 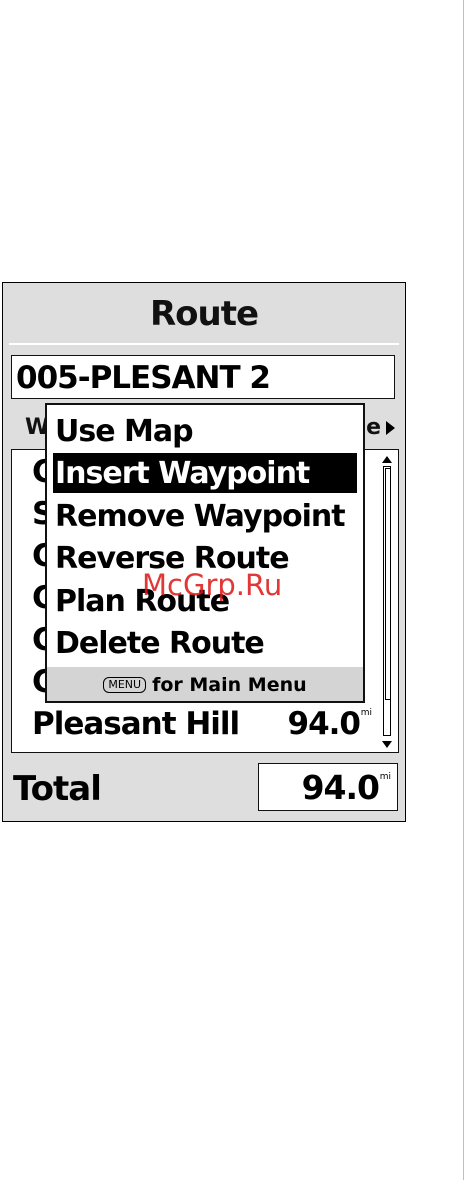 I want to click on menu-item-label: Remove Waypoint, so click(x=200, y=516).